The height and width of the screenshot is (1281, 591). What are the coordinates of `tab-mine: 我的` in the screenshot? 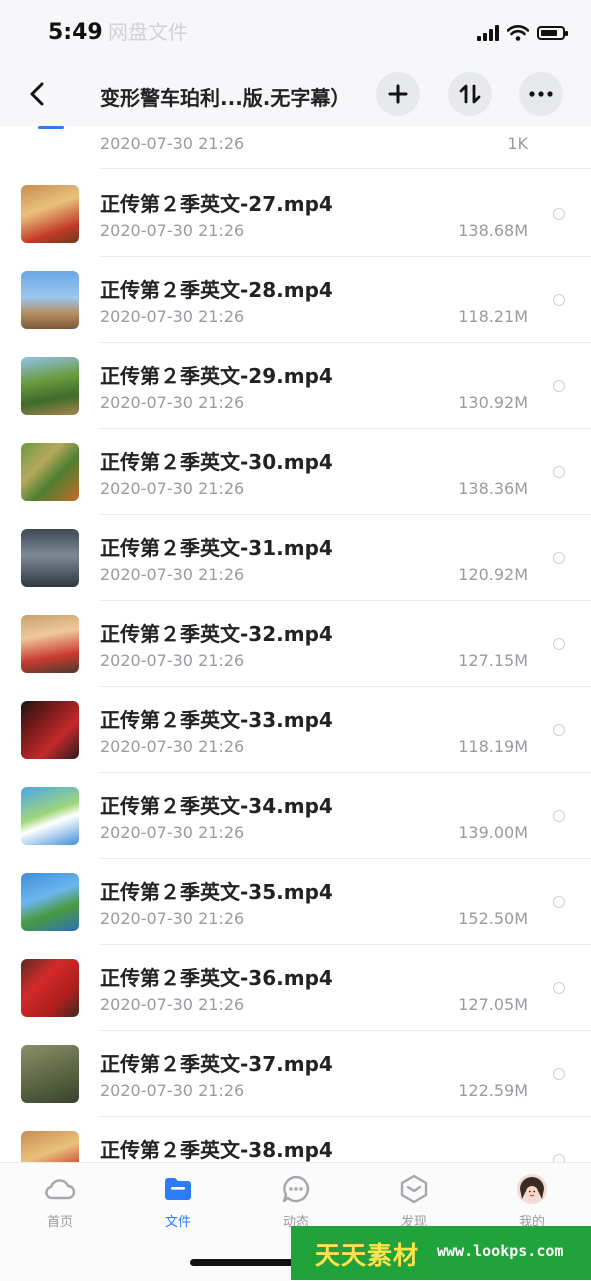 It's located at (532, 1202).